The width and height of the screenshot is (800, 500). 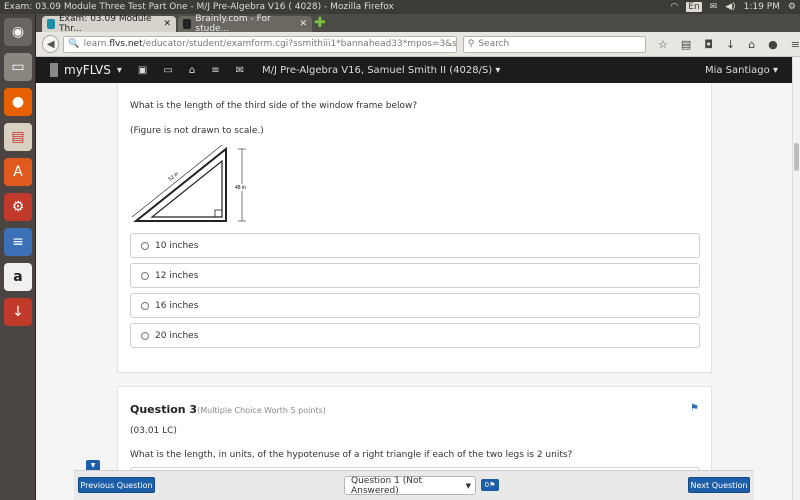 What do you see at coordinates (494, 44) in the screenshot?
I see `search-placeholder: Search` at bounding box center [494, 44].